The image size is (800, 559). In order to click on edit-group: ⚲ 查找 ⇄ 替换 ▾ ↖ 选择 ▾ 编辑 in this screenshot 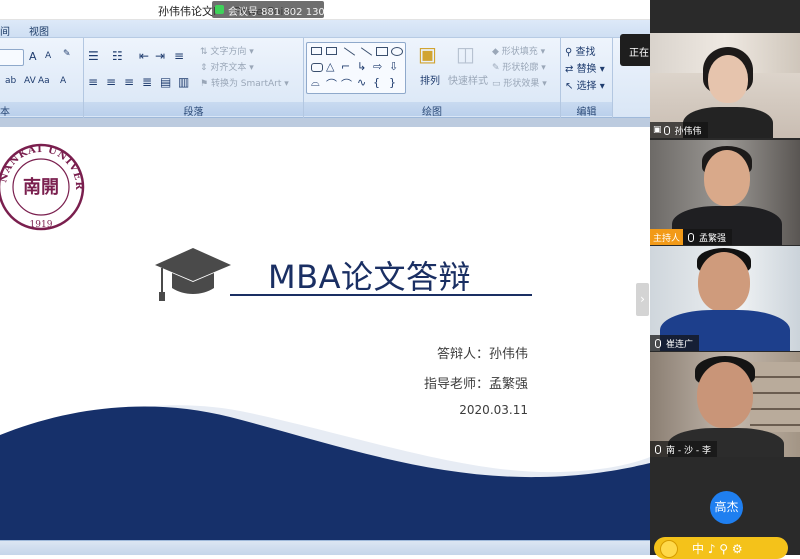, I will do `click(587, 78)`.